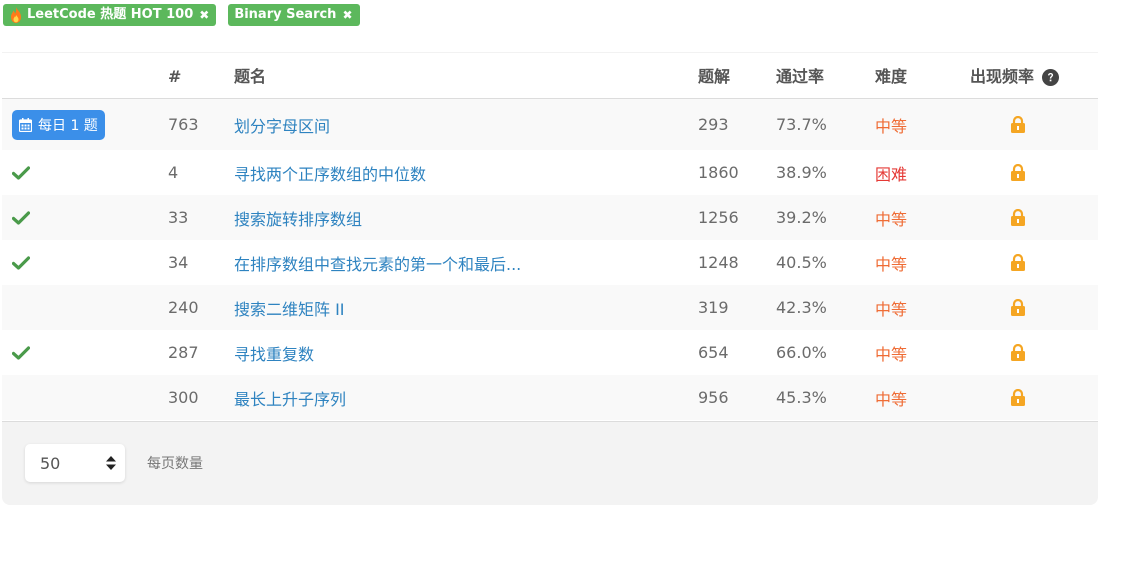 This screenshot has height=561, width=1136. Describe the element at coordinates (713, 352) in the screenshot. I see `solutions-count: 654` at that location.